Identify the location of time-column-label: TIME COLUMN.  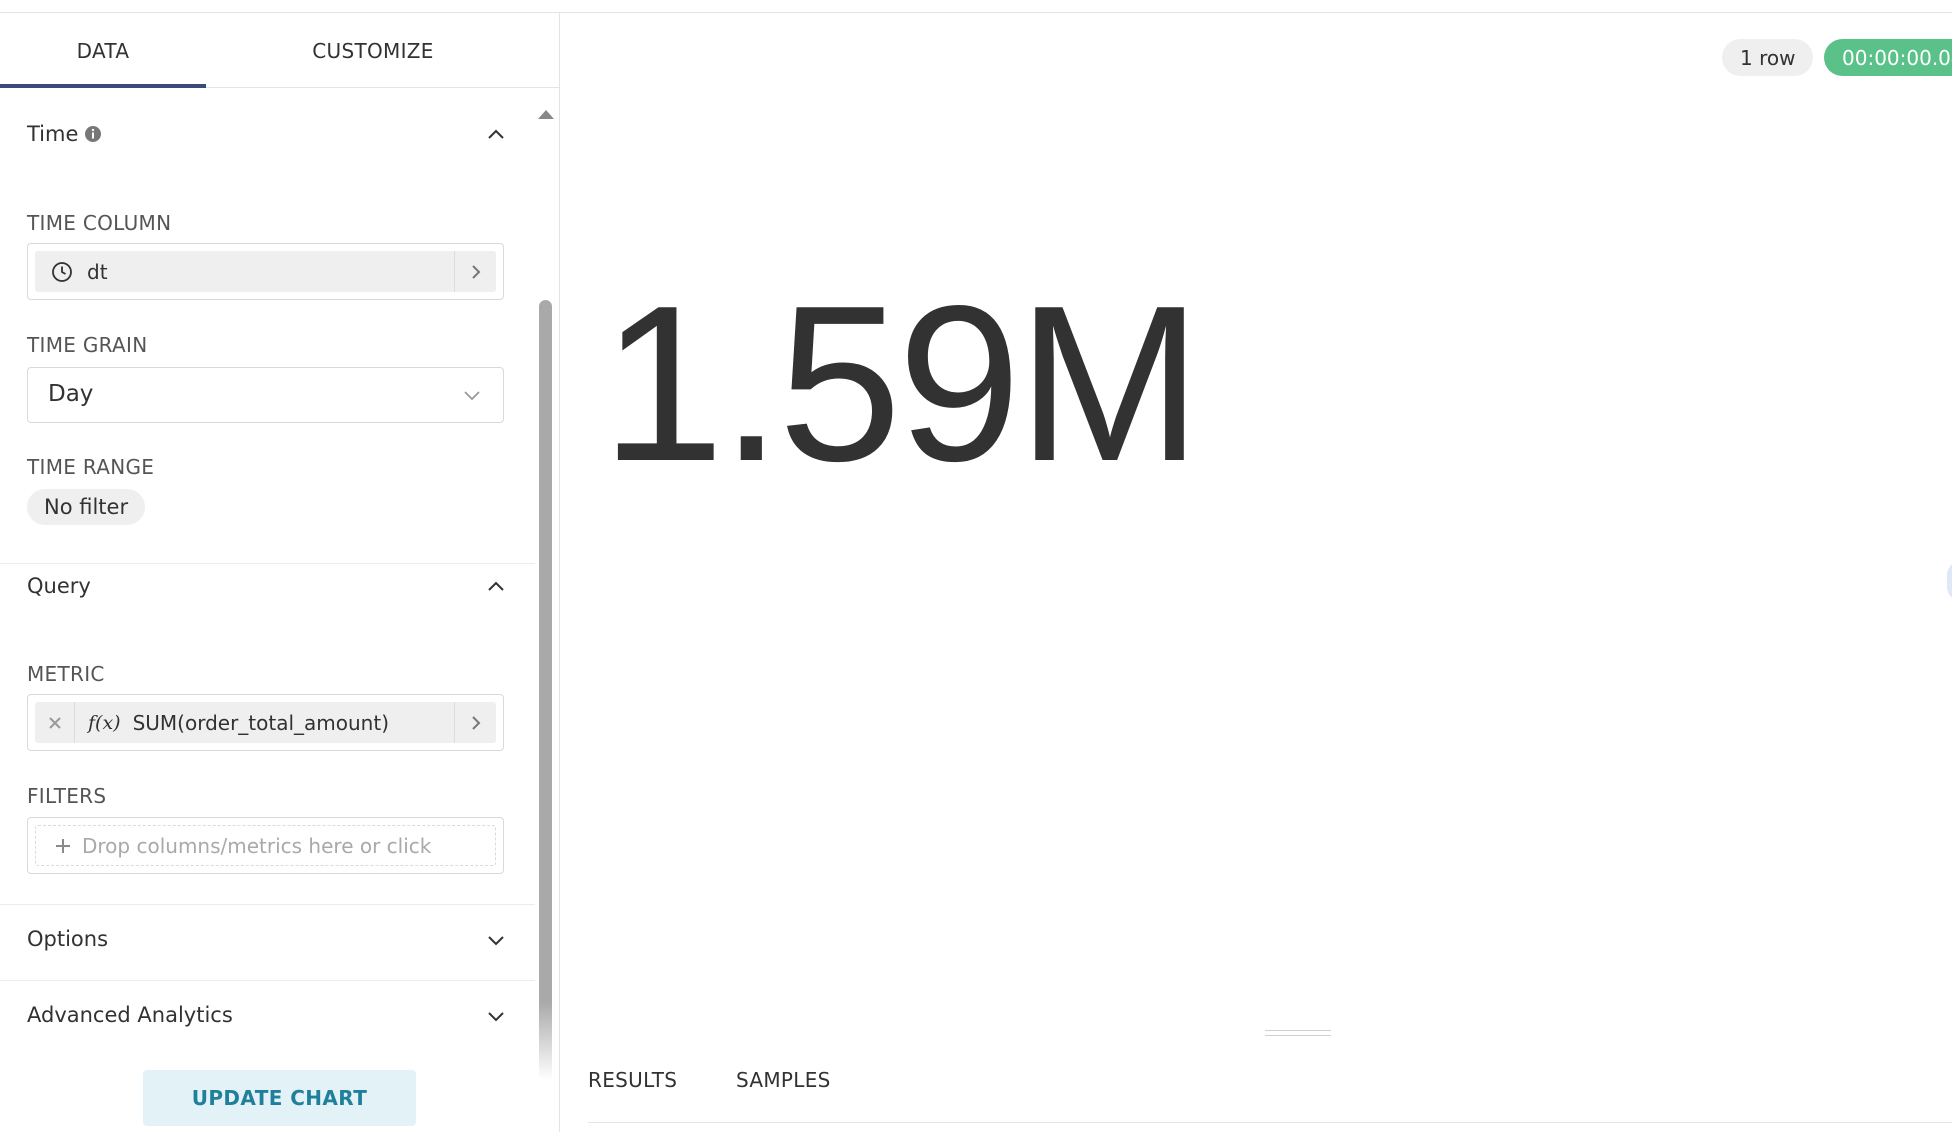
(99, 223).